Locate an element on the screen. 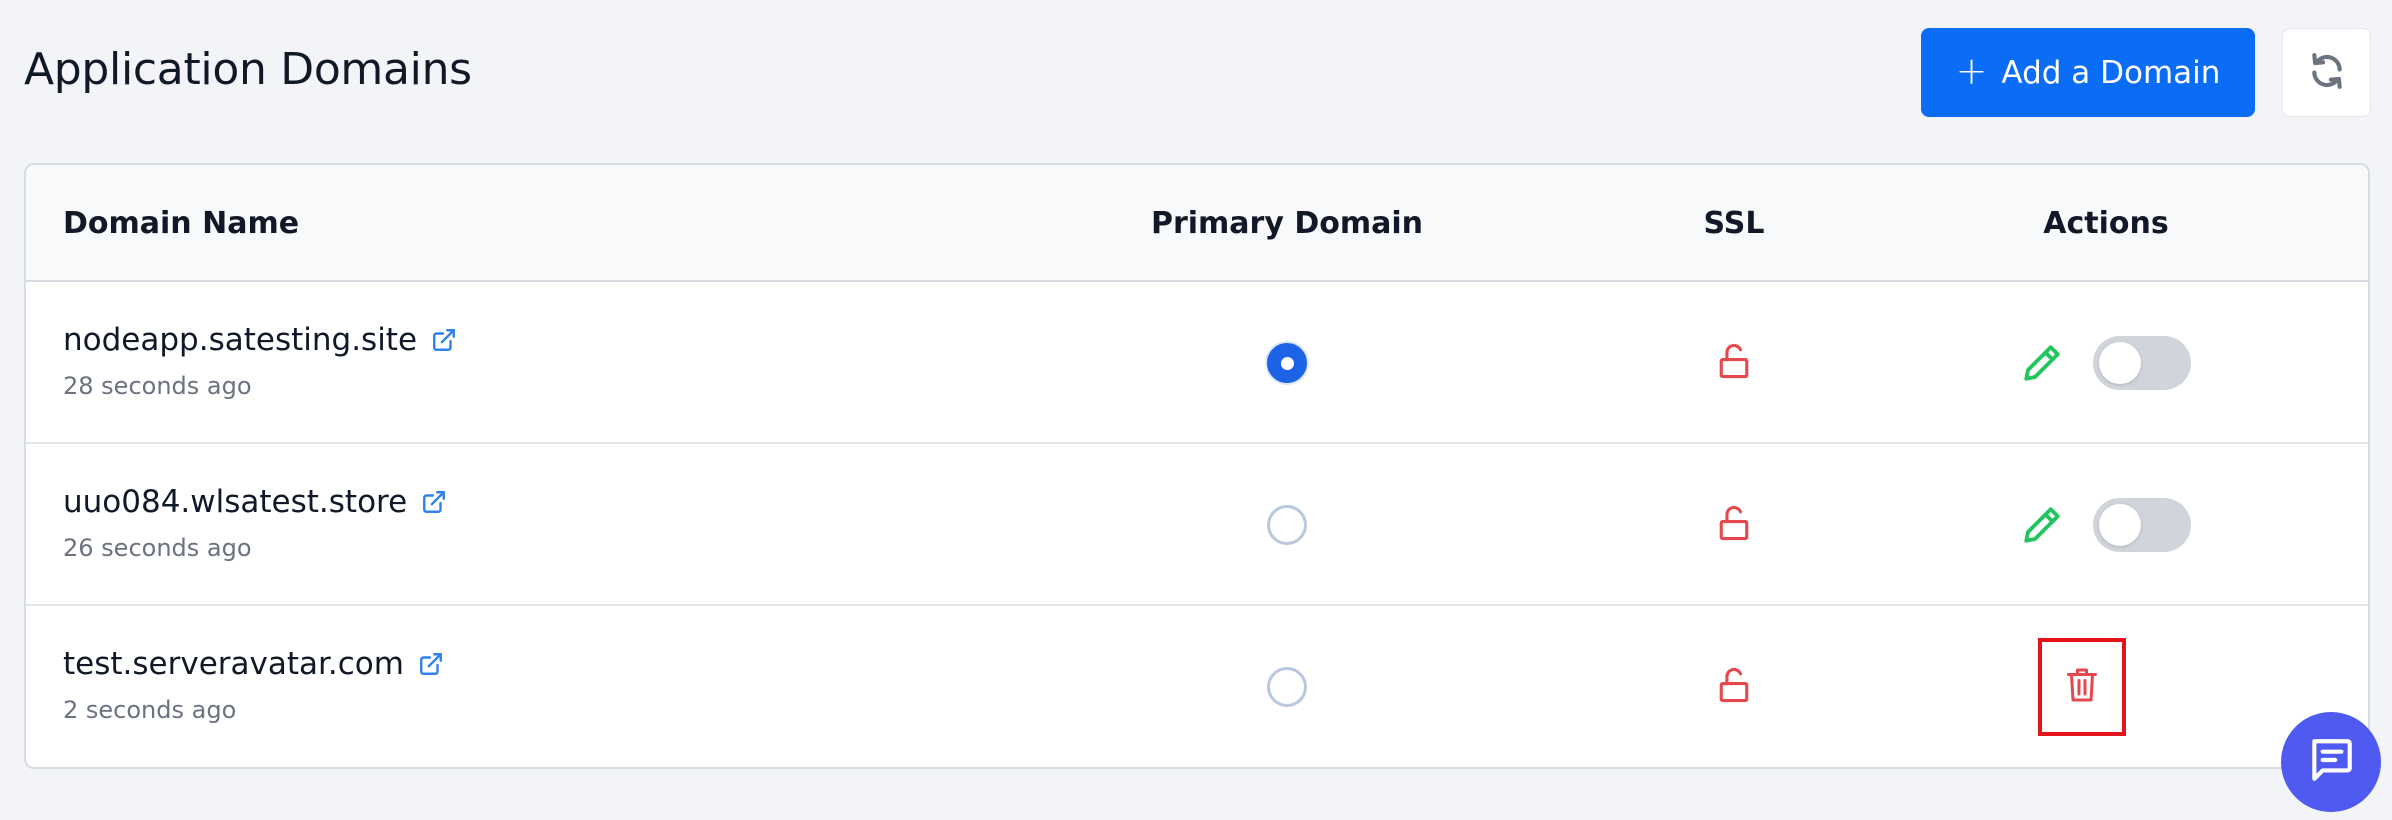 The image size is (2392, 820). trash-icon is located at coordinates (2082, 687).